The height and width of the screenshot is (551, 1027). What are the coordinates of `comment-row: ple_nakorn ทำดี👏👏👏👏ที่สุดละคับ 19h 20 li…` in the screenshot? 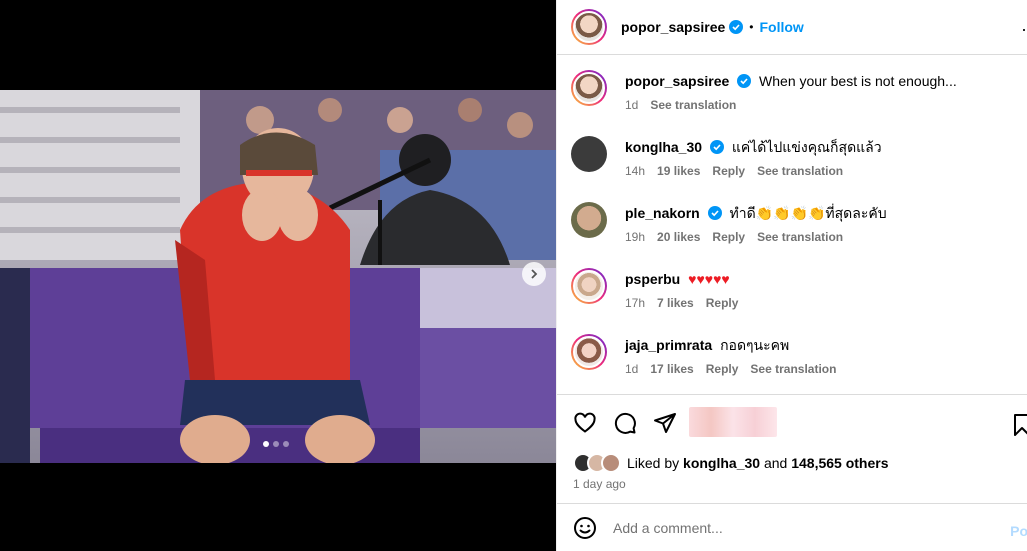 It's located at (796, 223).